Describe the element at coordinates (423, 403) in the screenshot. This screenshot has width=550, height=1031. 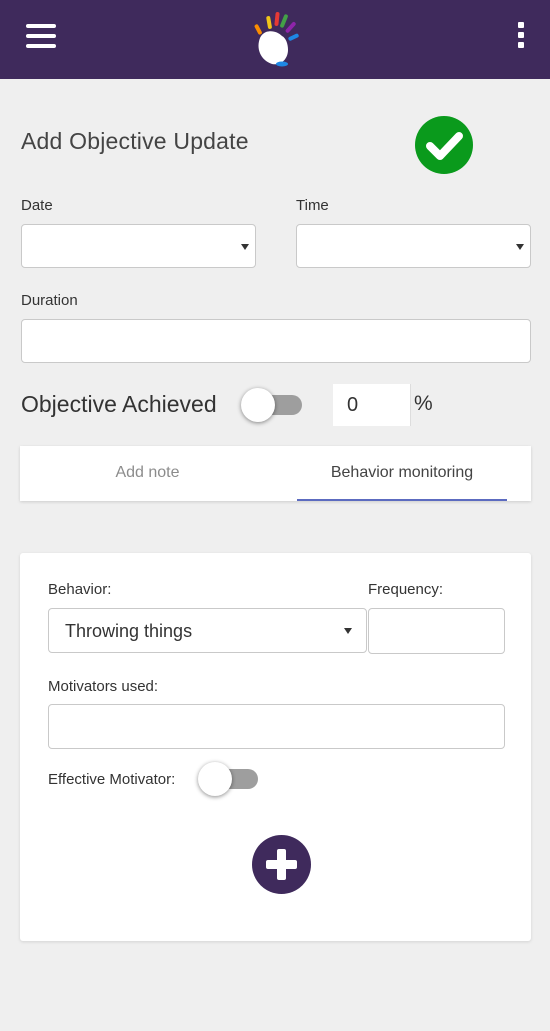
I see `percent-sign: %` at that location.